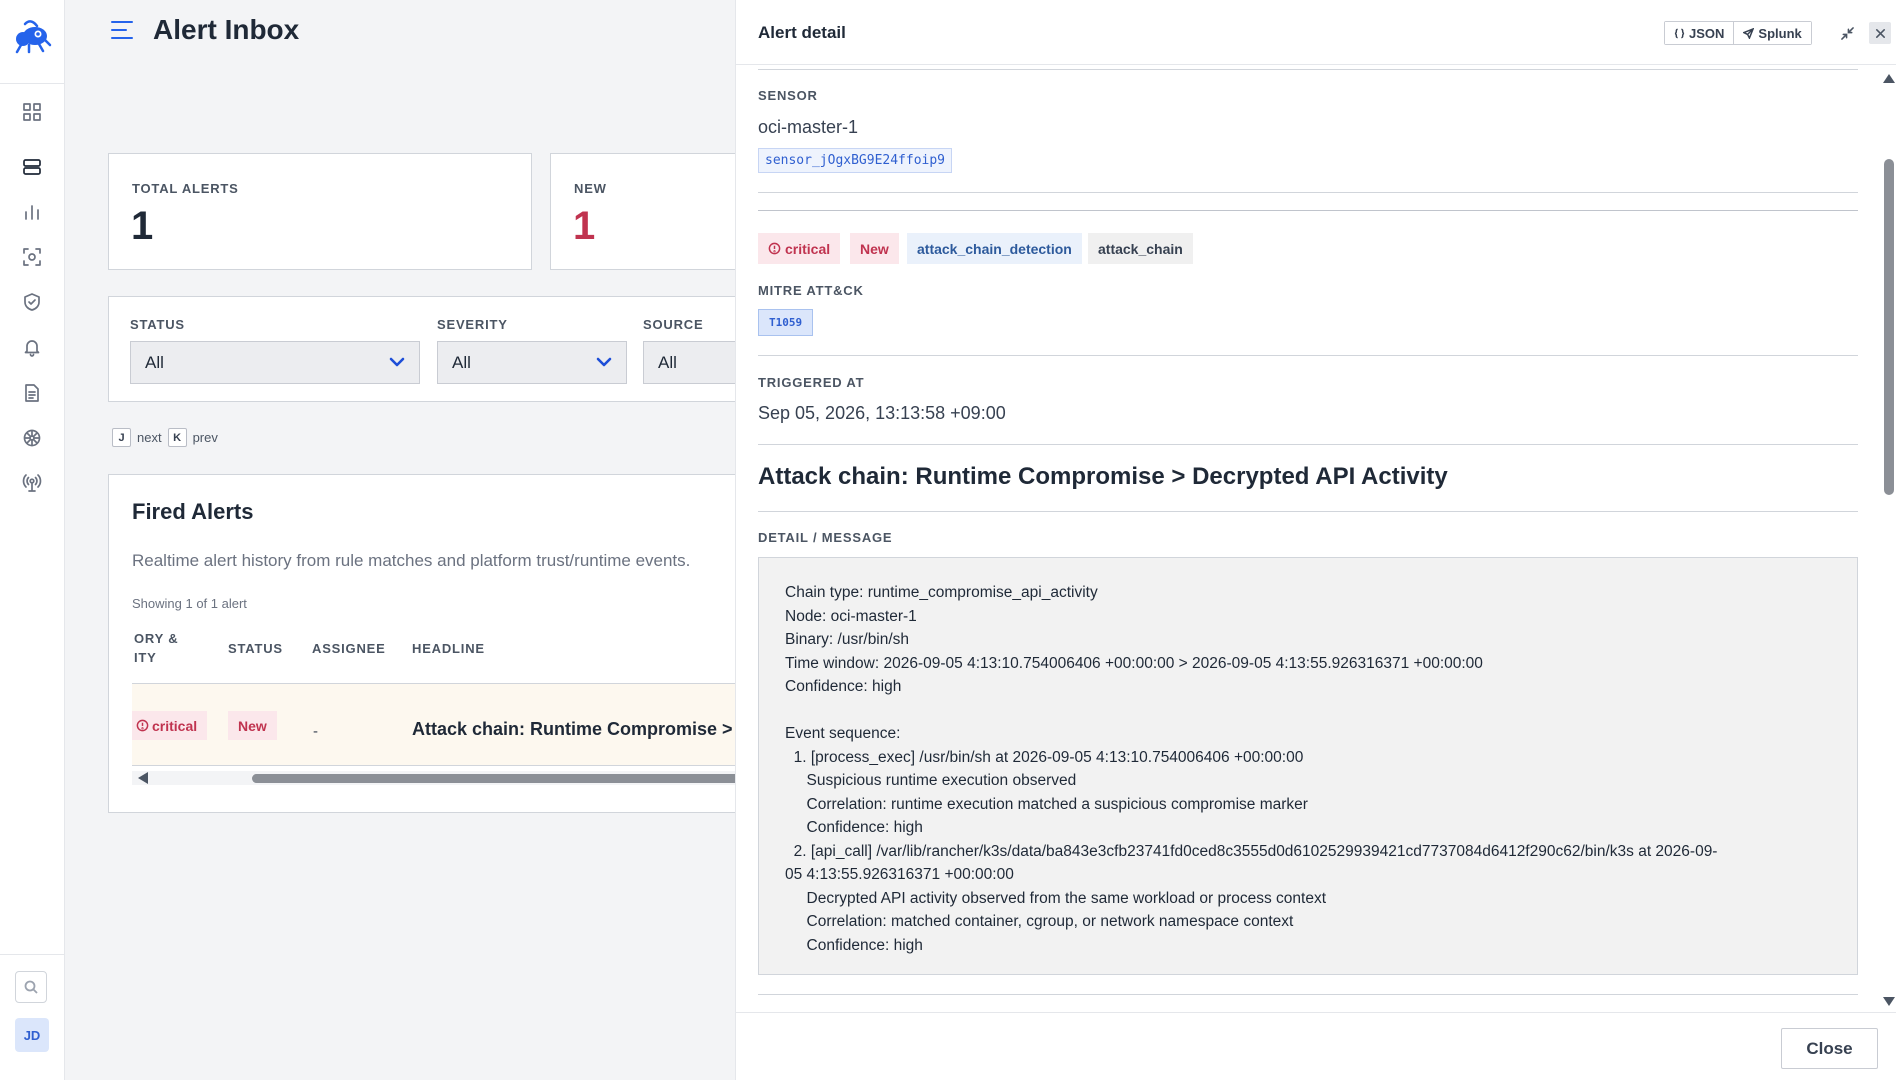  I want to click on search-icon, so click(31, 987).